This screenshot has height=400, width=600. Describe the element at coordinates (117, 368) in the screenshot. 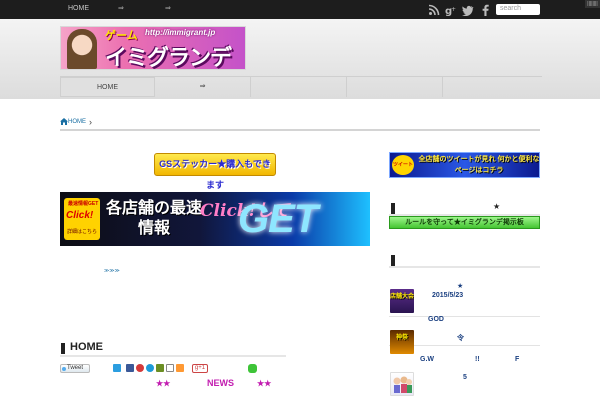

I see `bookmark-icon` at that location.